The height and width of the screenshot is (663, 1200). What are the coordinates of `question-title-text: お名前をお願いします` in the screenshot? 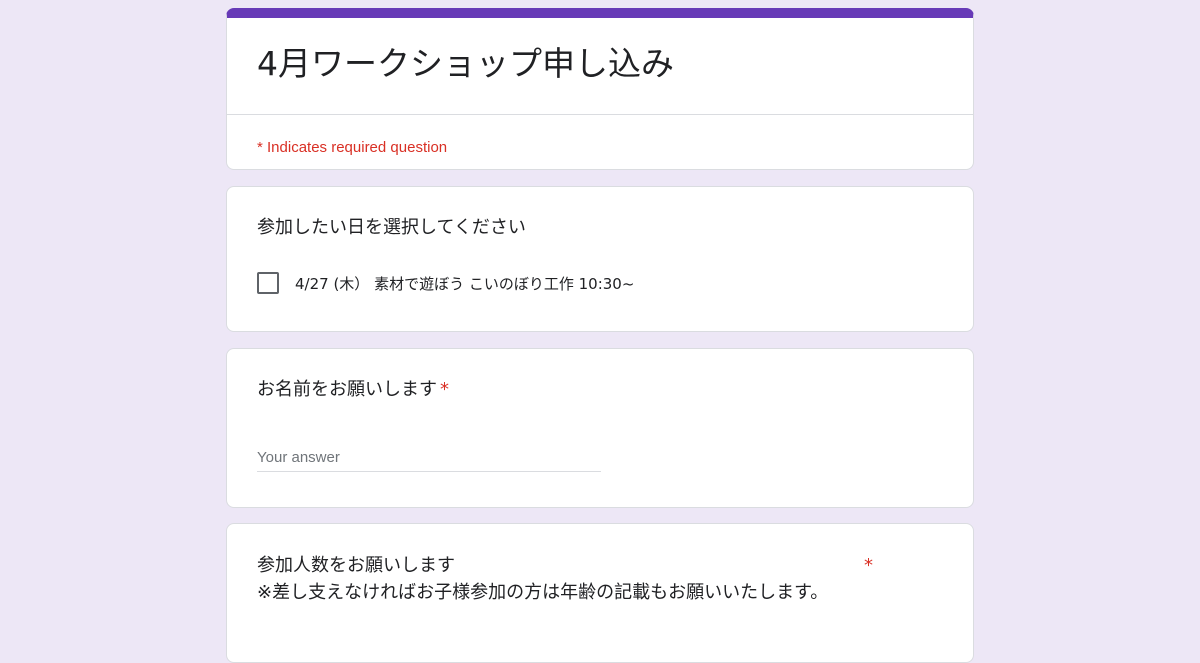 It's located at (347, 389).